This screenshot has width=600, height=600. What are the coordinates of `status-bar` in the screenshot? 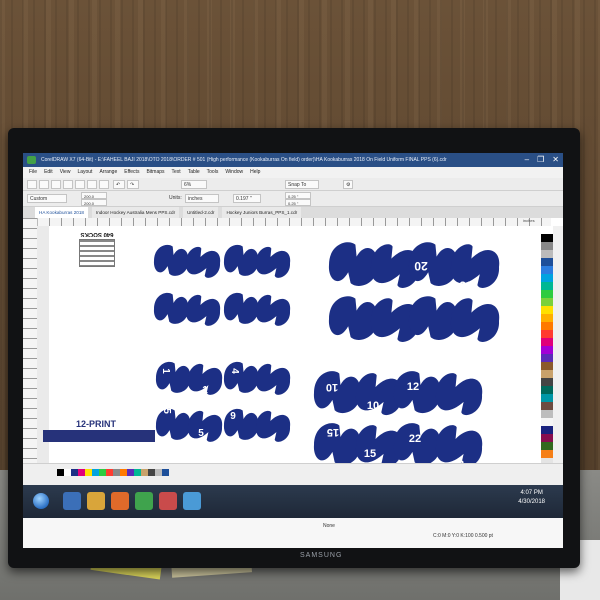 It's located at (293, 474).